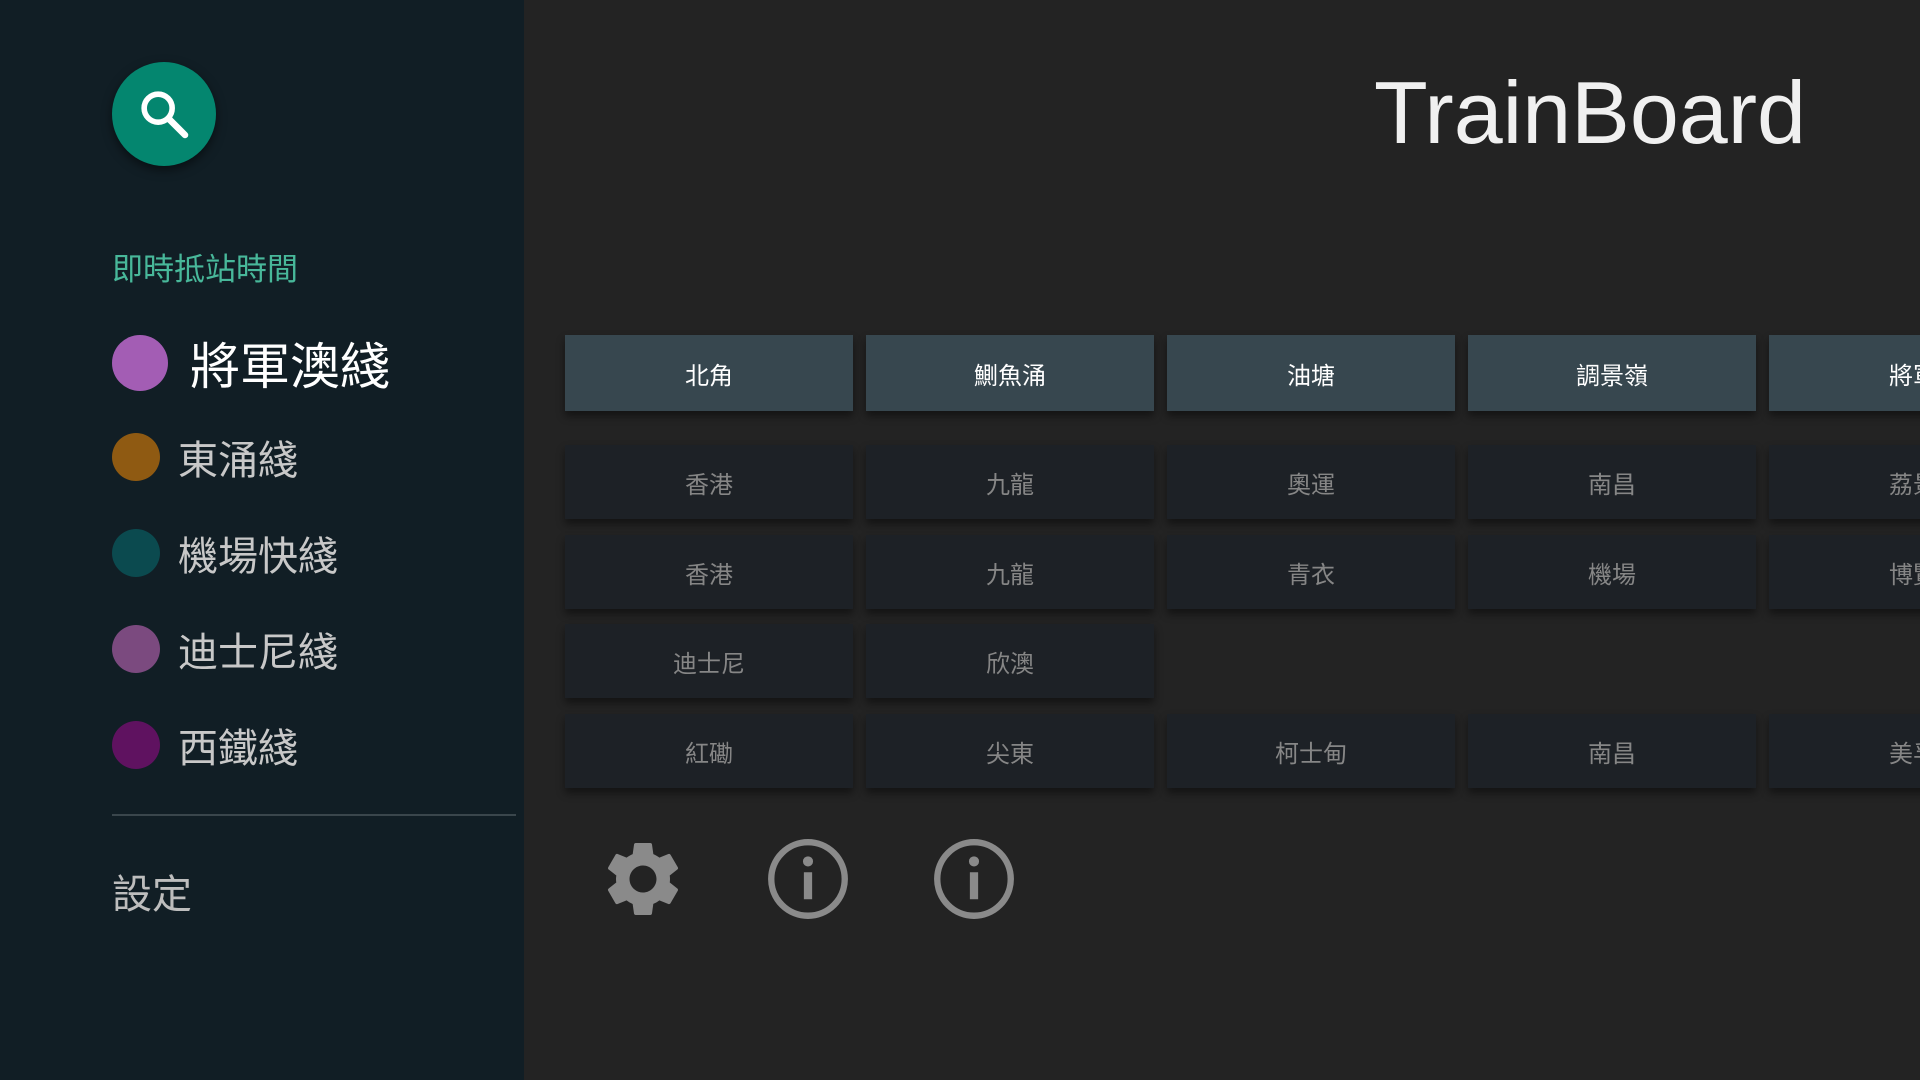 This screenshot has width=1920, height=1080. What do you see at coordinates (1010, 751) in the screenshot?
I see `destination-cell: 尖東` at bounding box center [1010, 751].